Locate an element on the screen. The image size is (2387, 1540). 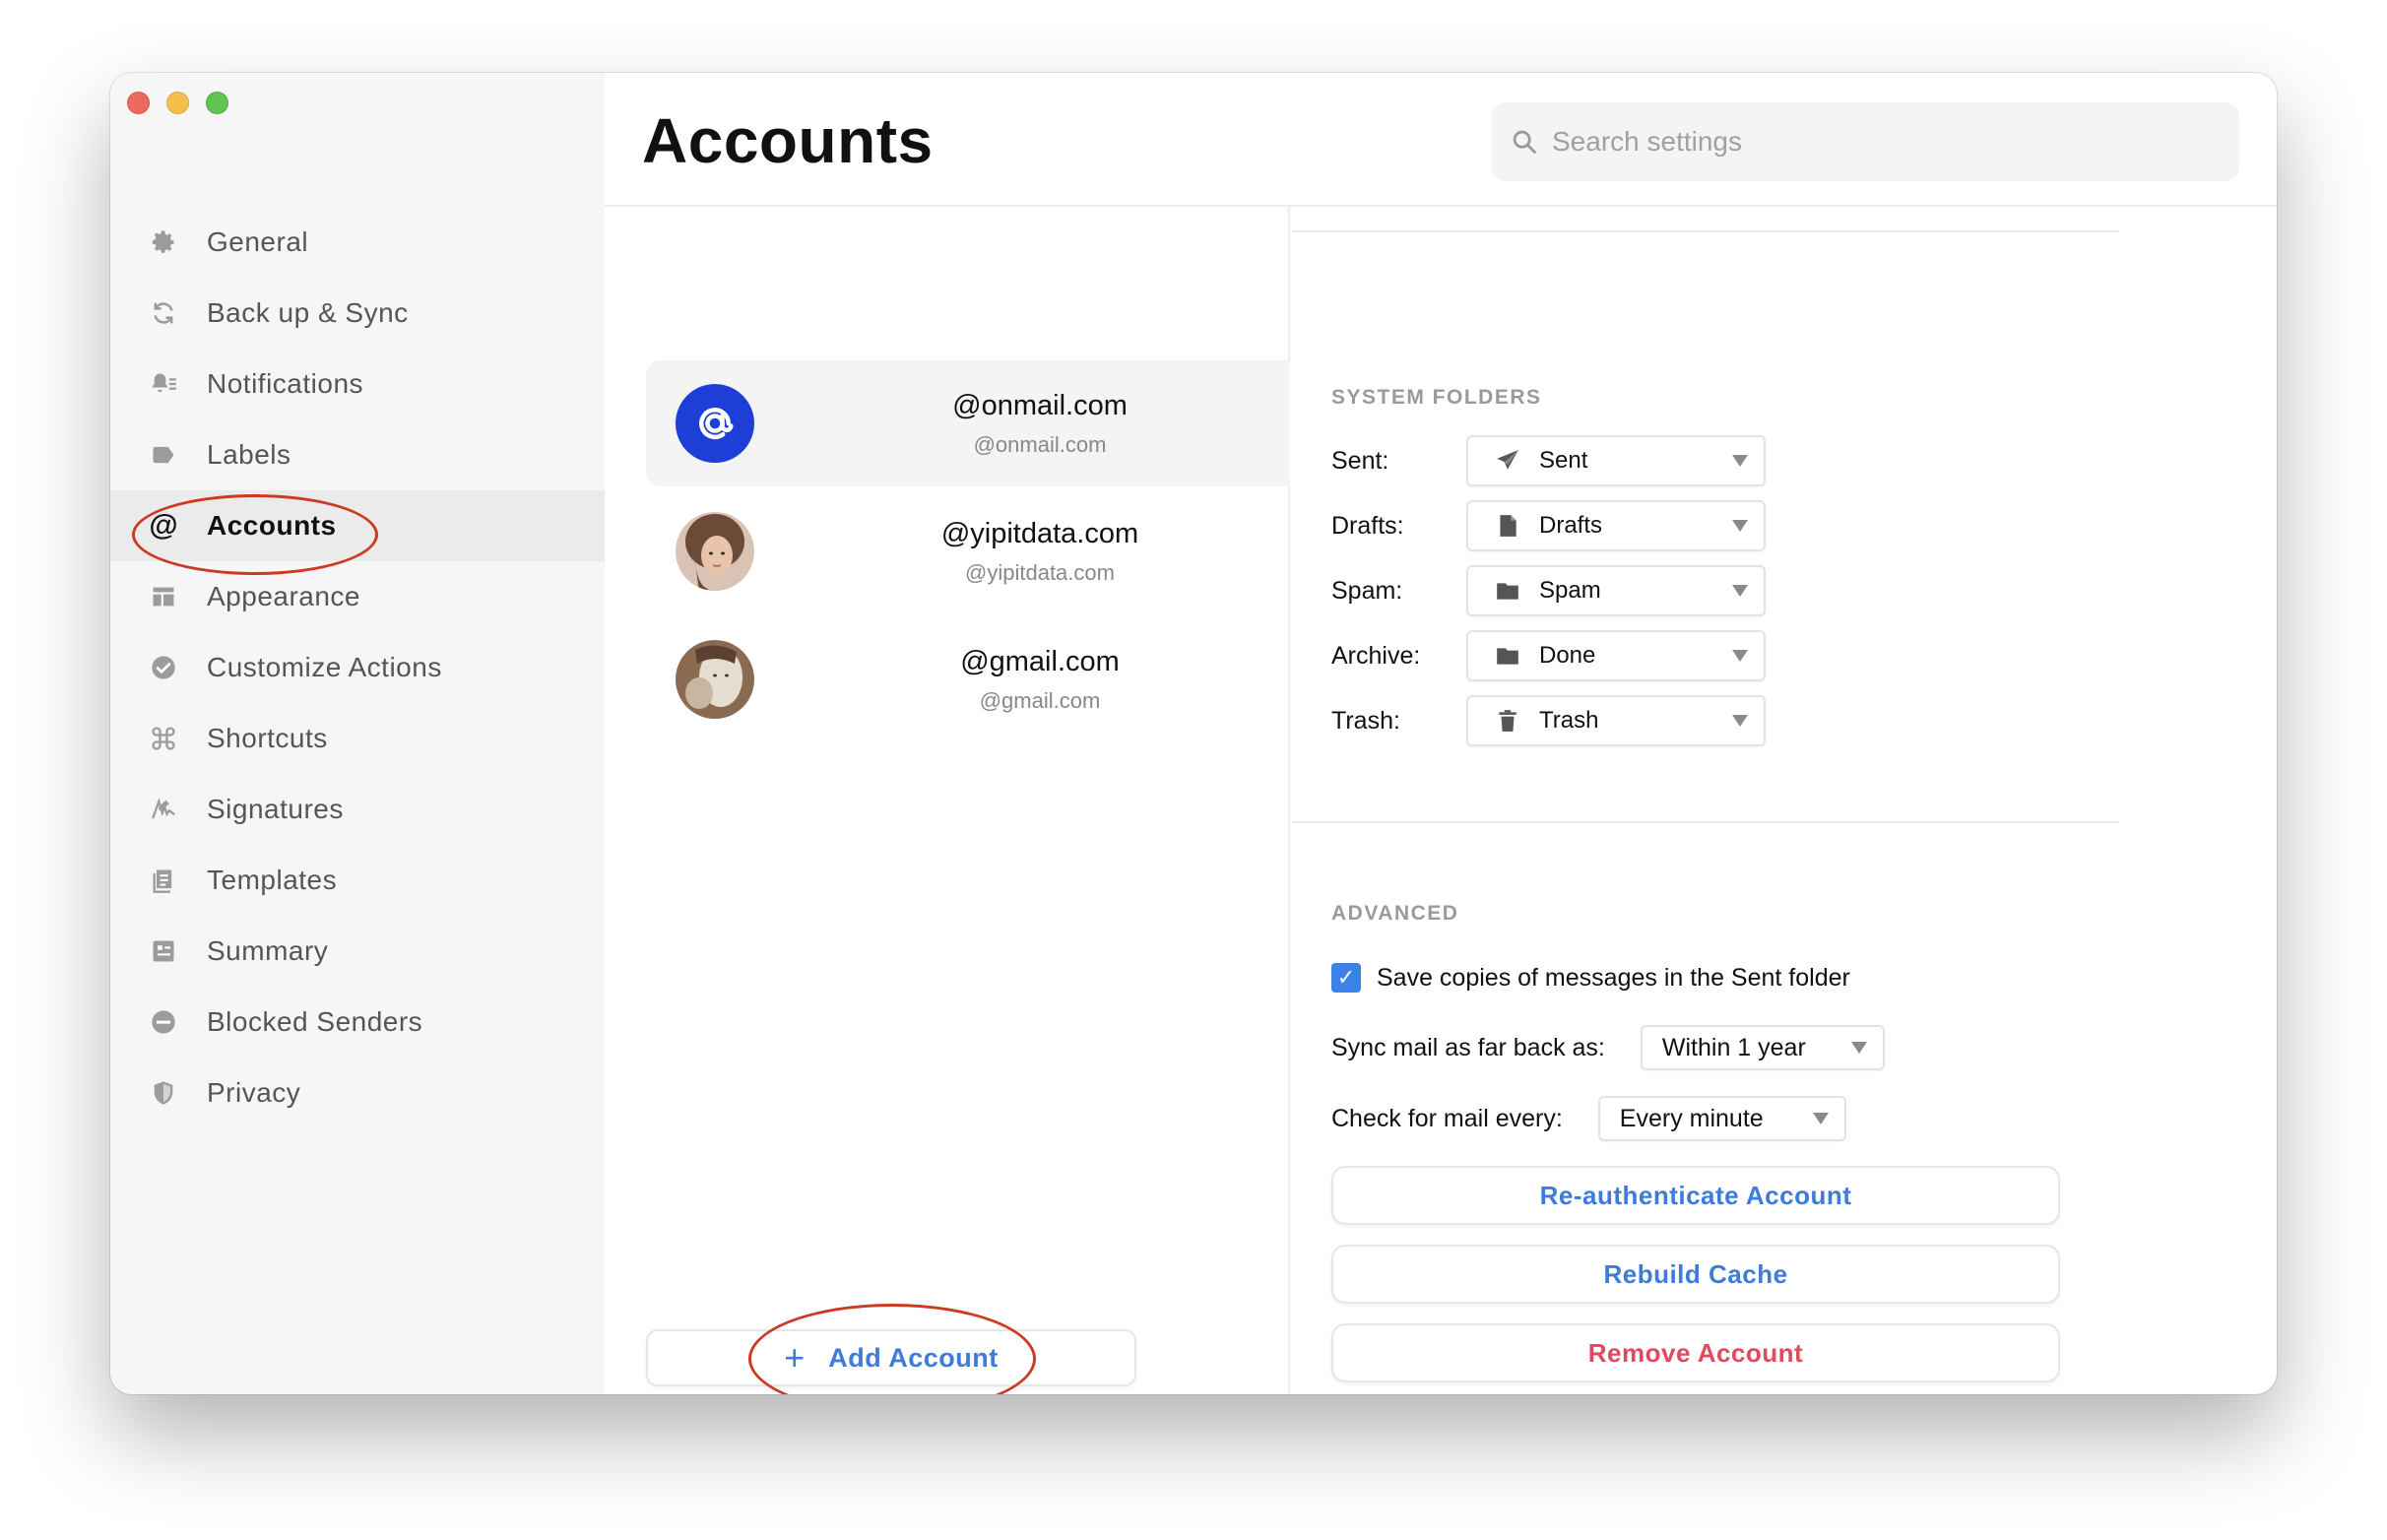
paper-plane-icon is located at coordinates (1507, 461).